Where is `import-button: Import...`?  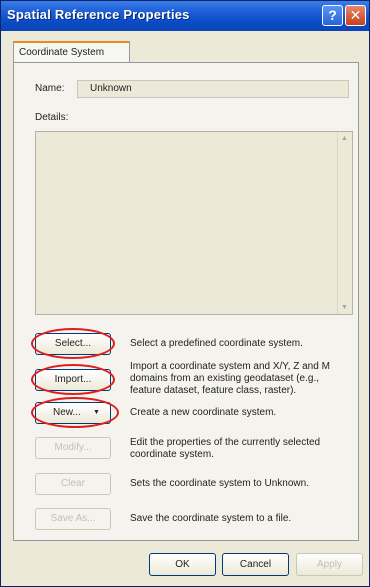 import-button: Import... is located at coordinates (73, 380).